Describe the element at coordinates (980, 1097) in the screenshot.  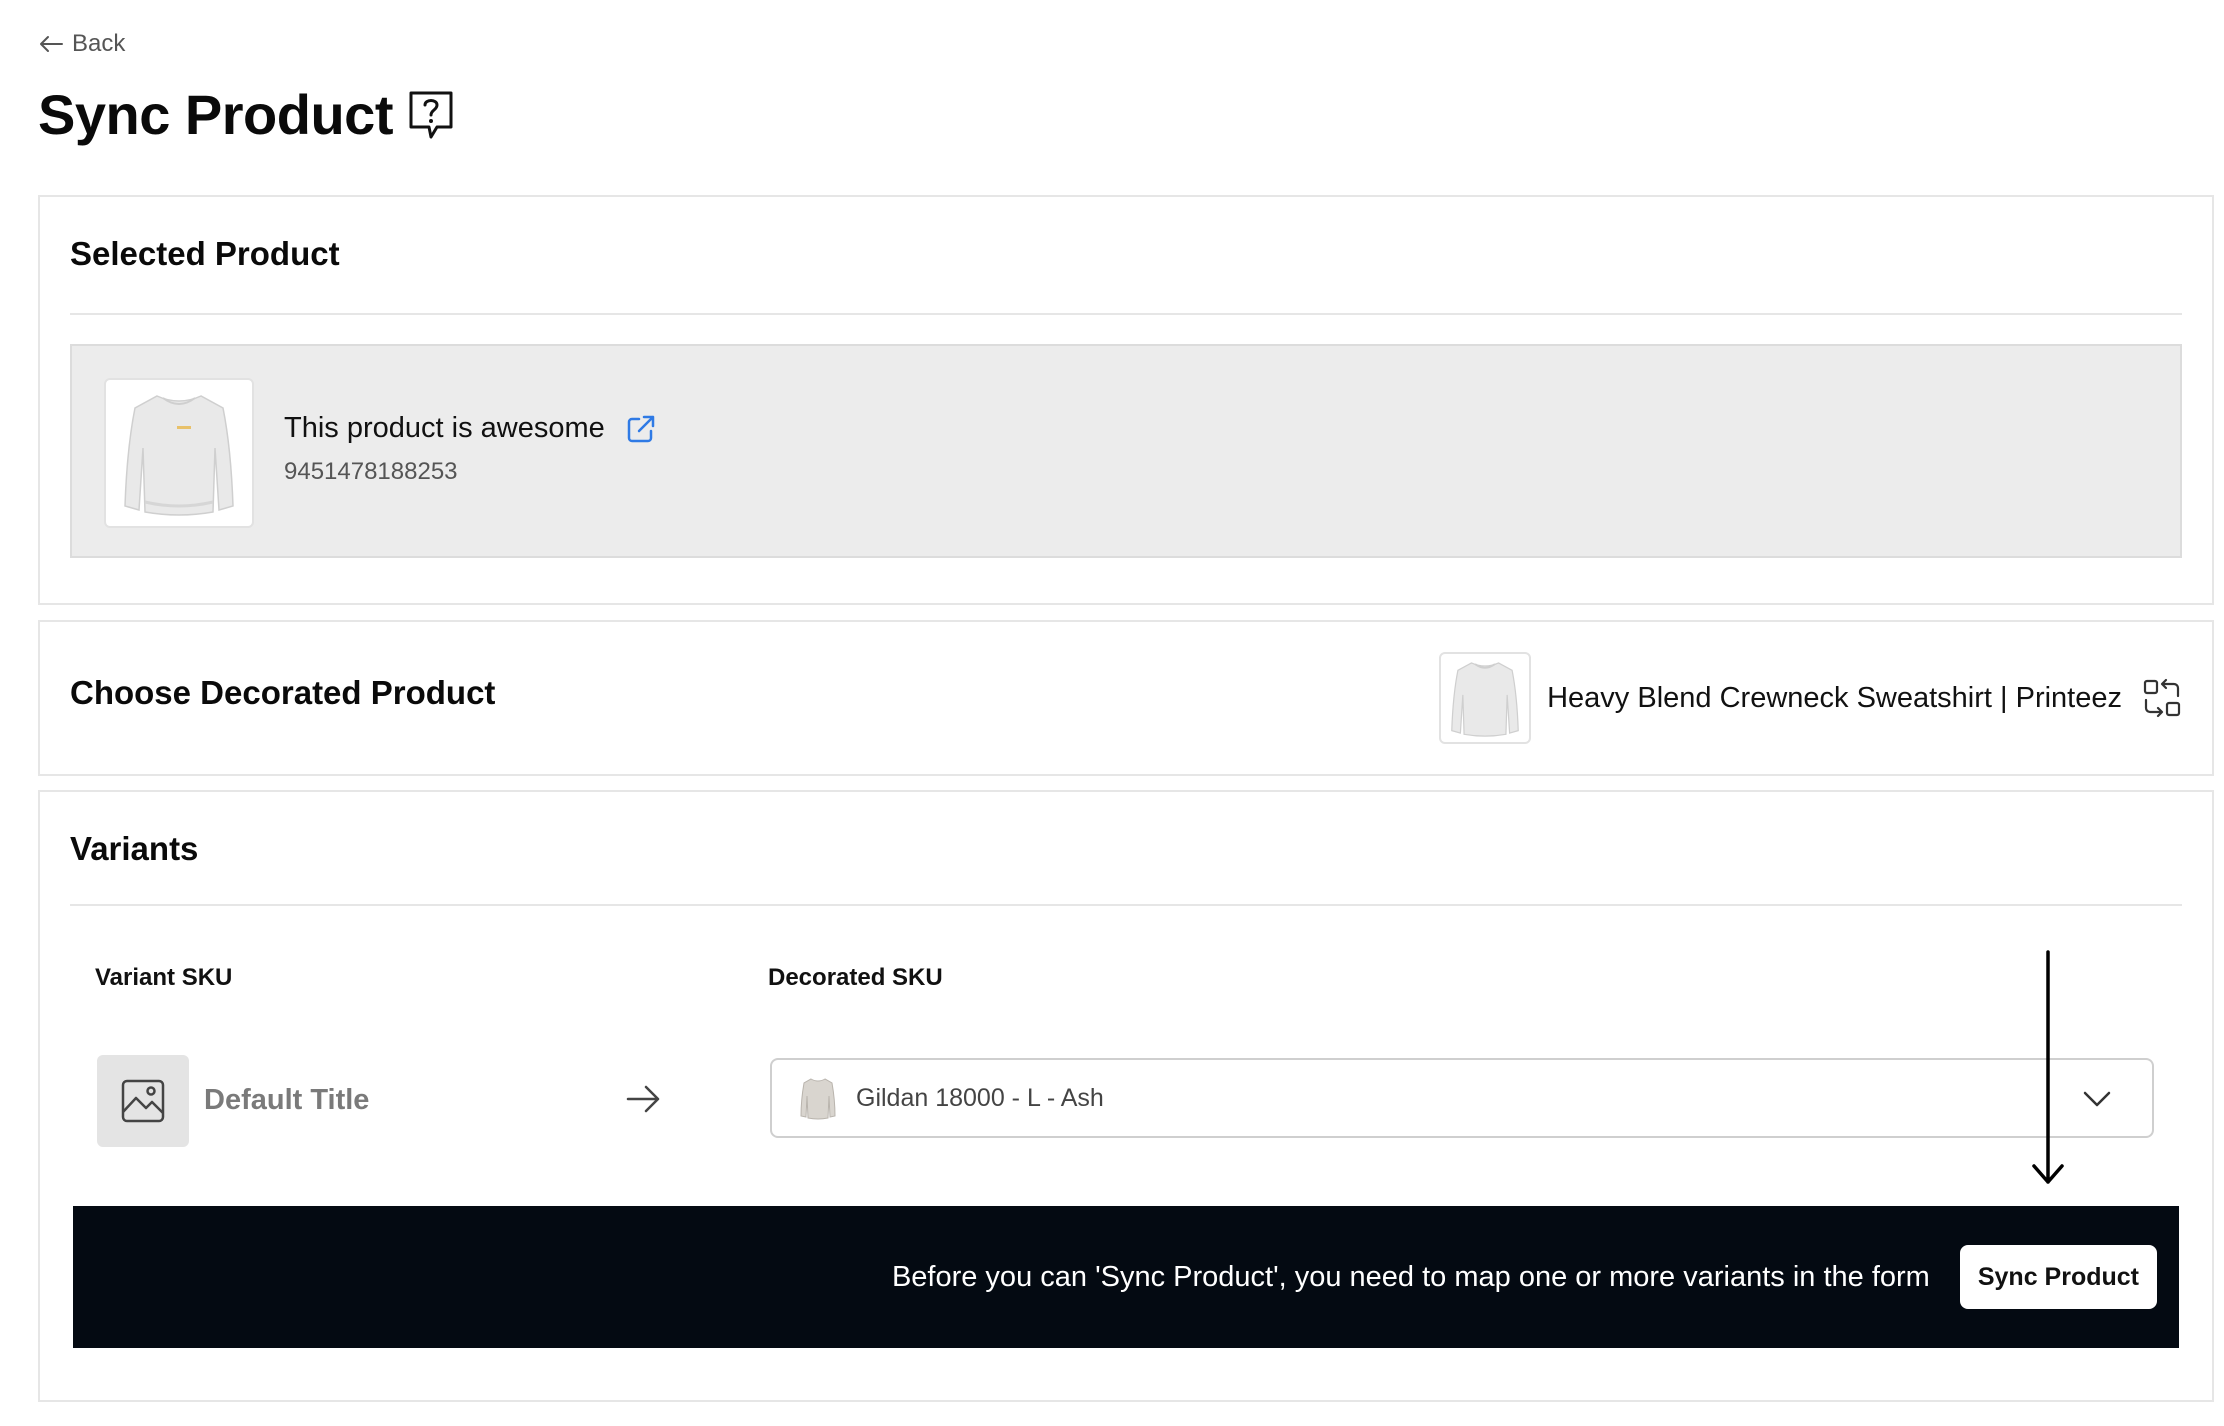
I see `decorated-sku-value: Gildan 18000 - L - Ash` at that location.